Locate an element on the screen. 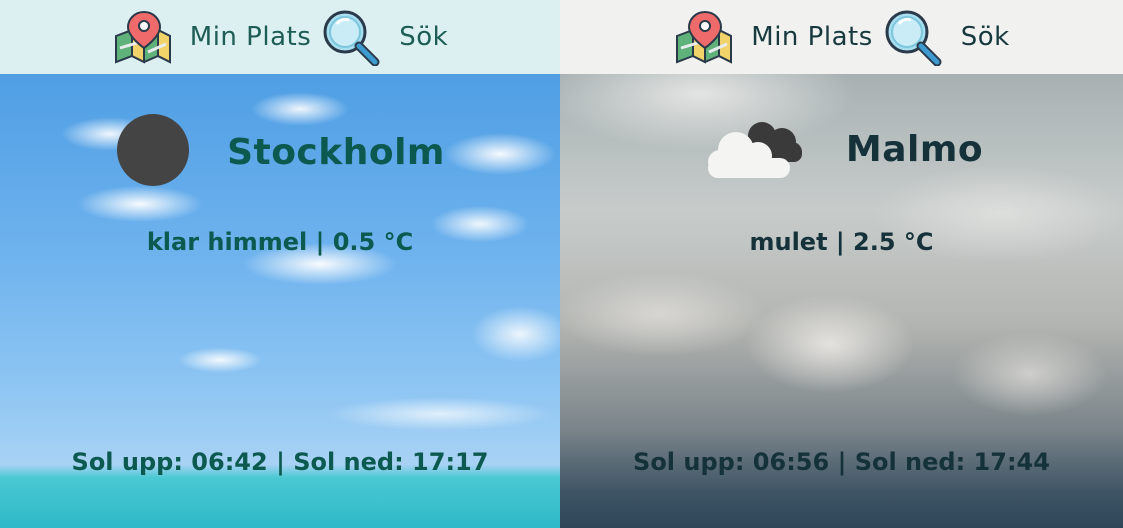 The width and height of the screenshot is (1123, 528). sun-times: Sol upp: 06:56 | Sol ned: 17:44 is located at coordinates (841, 462).